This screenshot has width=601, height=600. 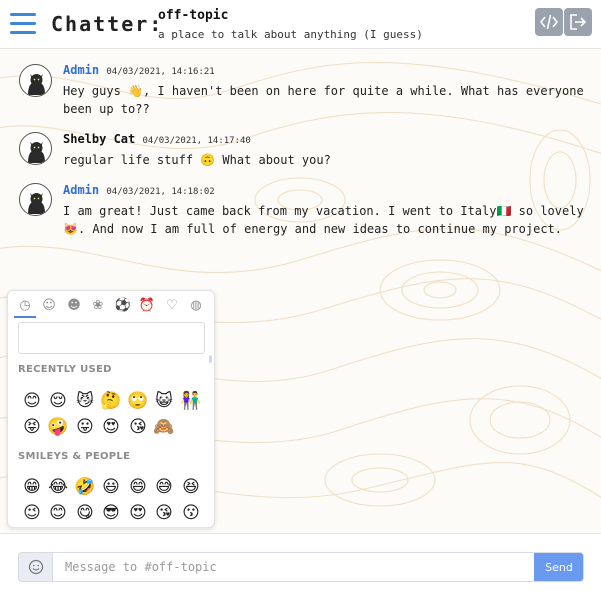 I want to click on emoji: 😼, so click(x=85, y=401).